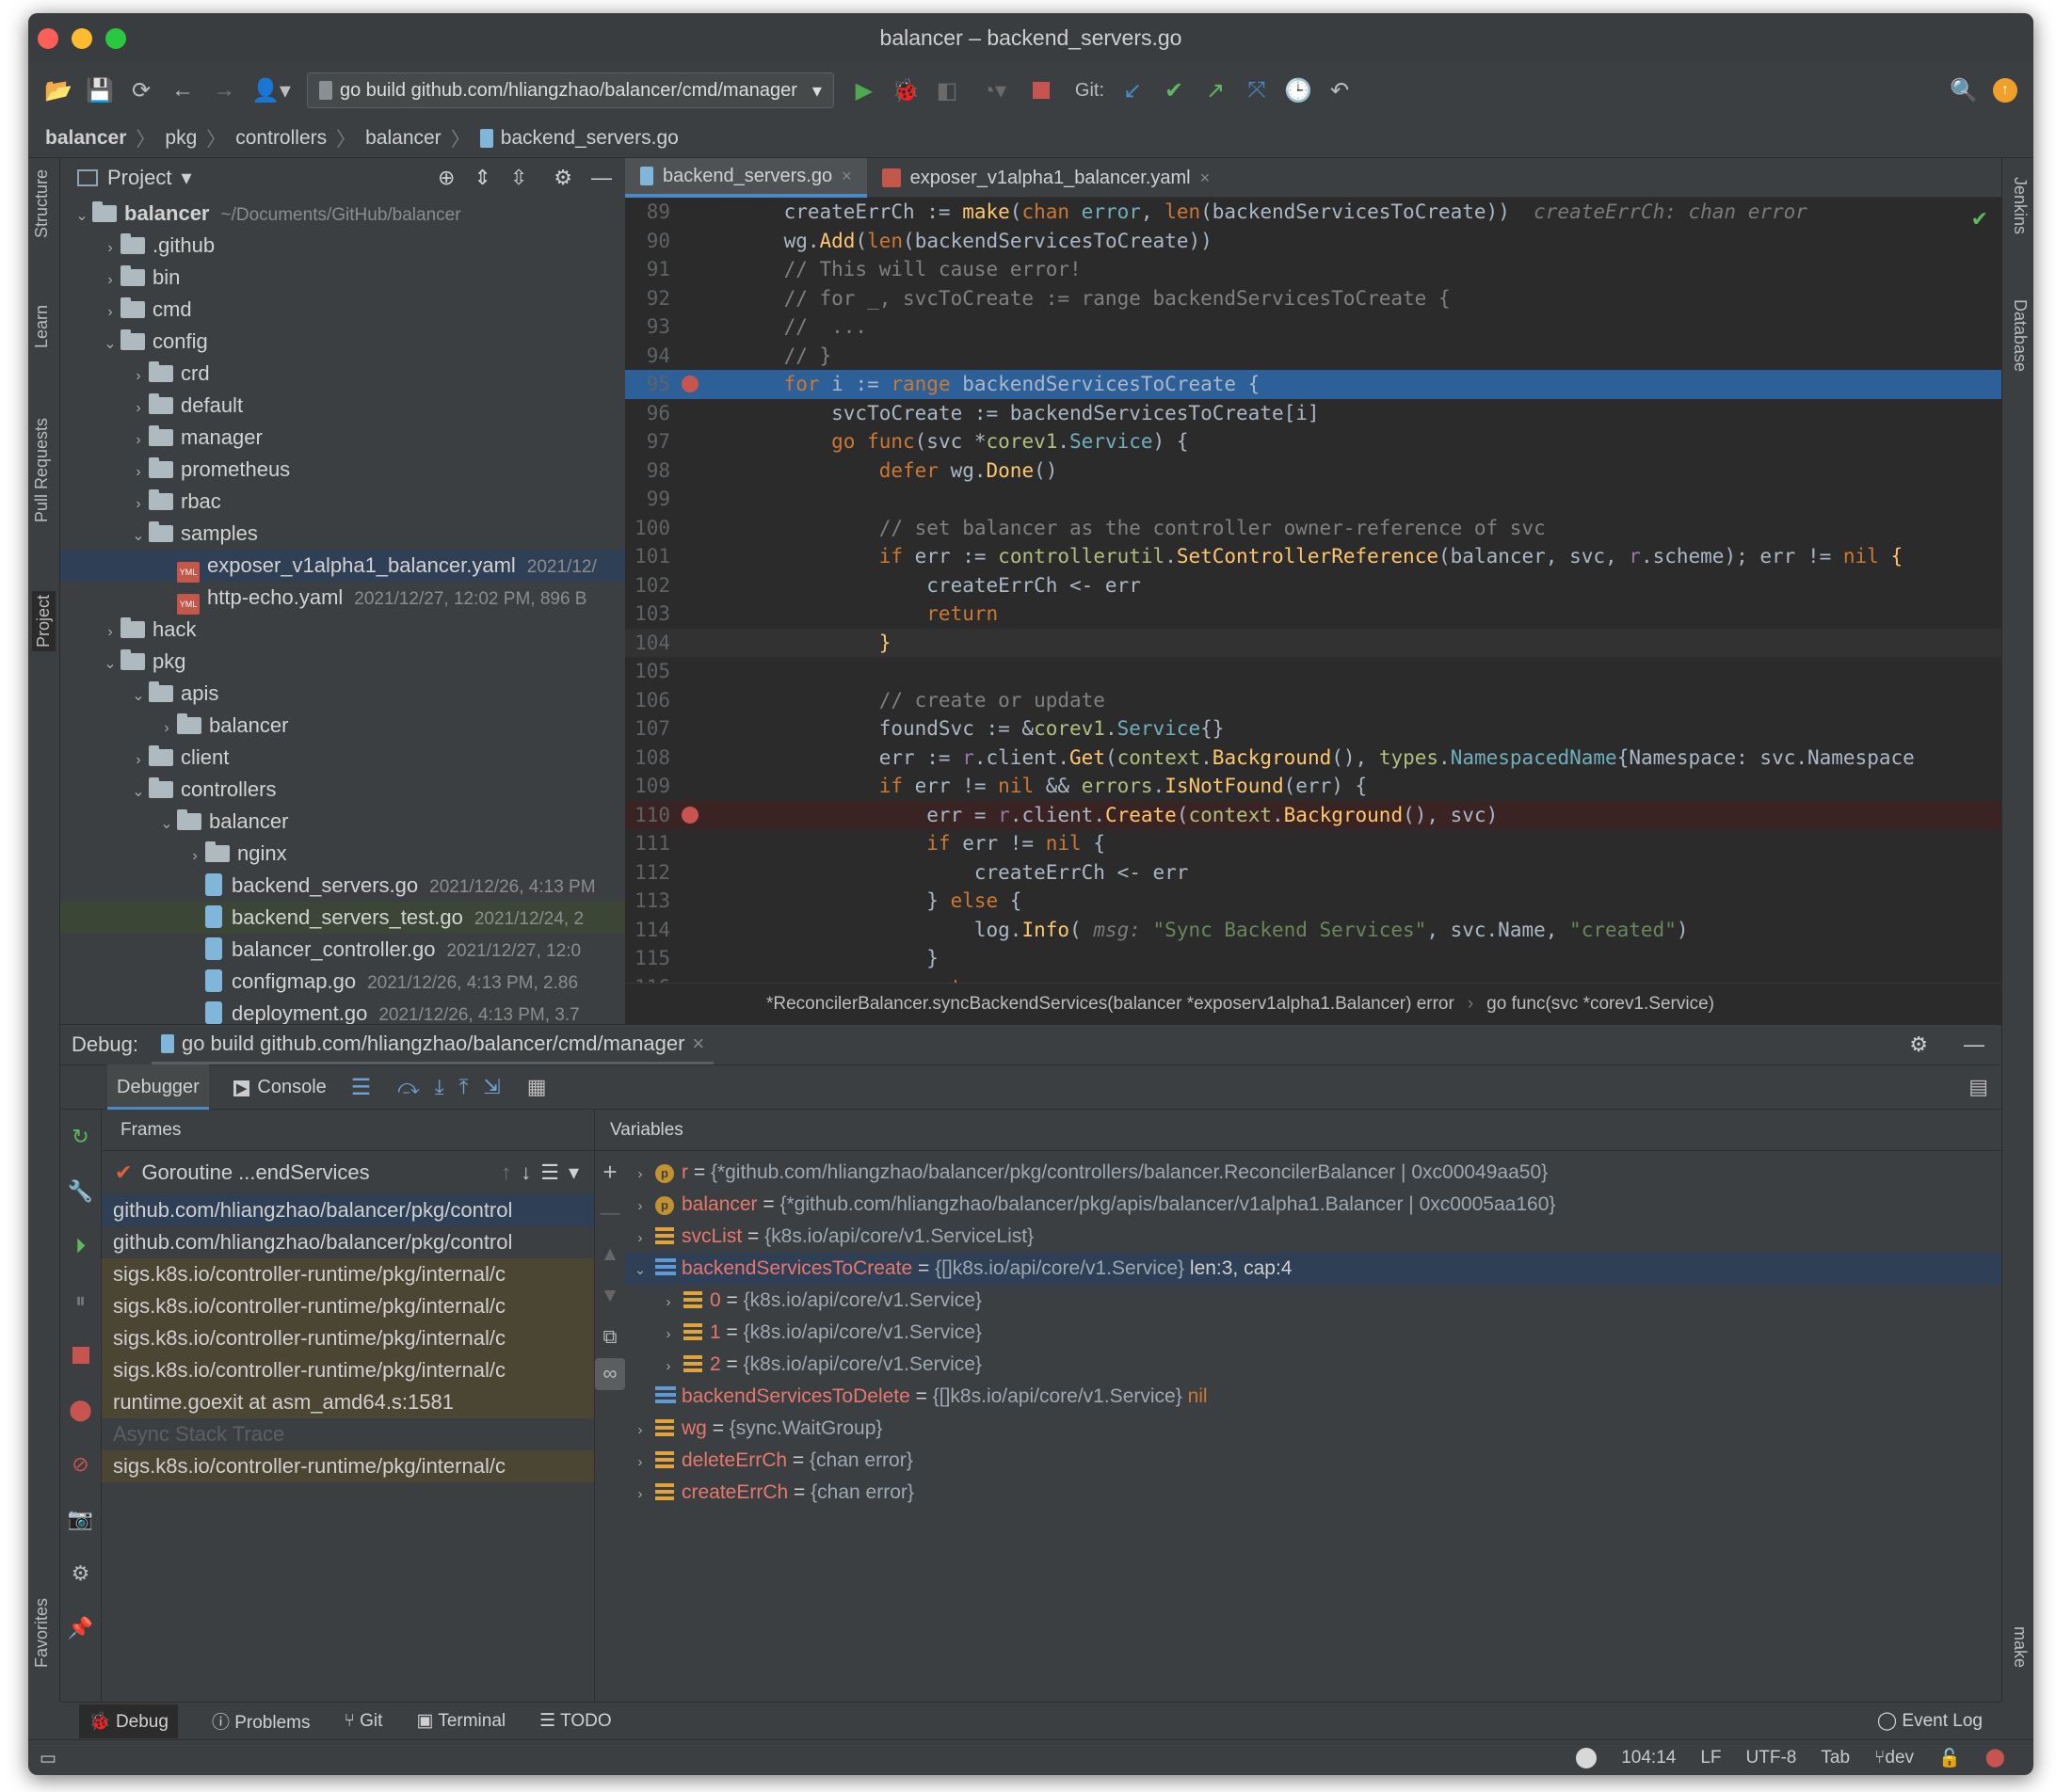 The height and width of the screenshot is (1792, 2056). I want to click on evaluate-table-icon: ▦, so click(537, 1087).